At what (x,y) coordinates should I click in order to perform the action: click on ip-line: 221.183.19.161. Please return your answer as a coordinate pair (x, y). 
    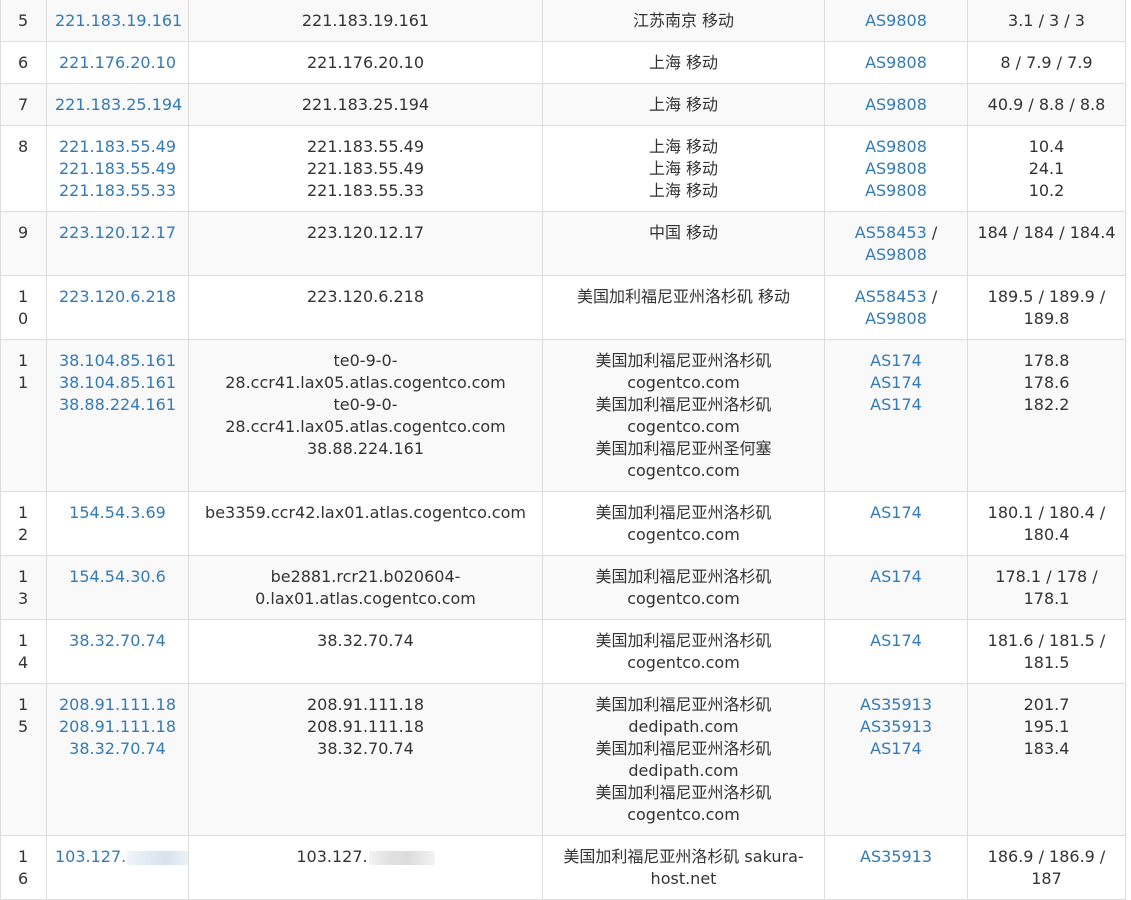
    Looking at the image, I should click on (118, 21).